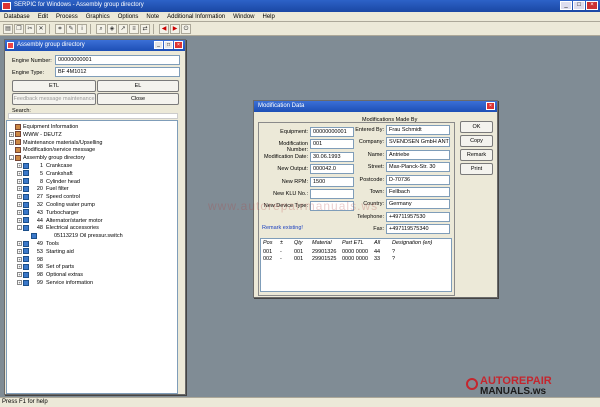  What do you see at coordinates (196, 16) in the screenshot?
I see `menu-additional-information: Additional Information` at bounding box center [196, 16].